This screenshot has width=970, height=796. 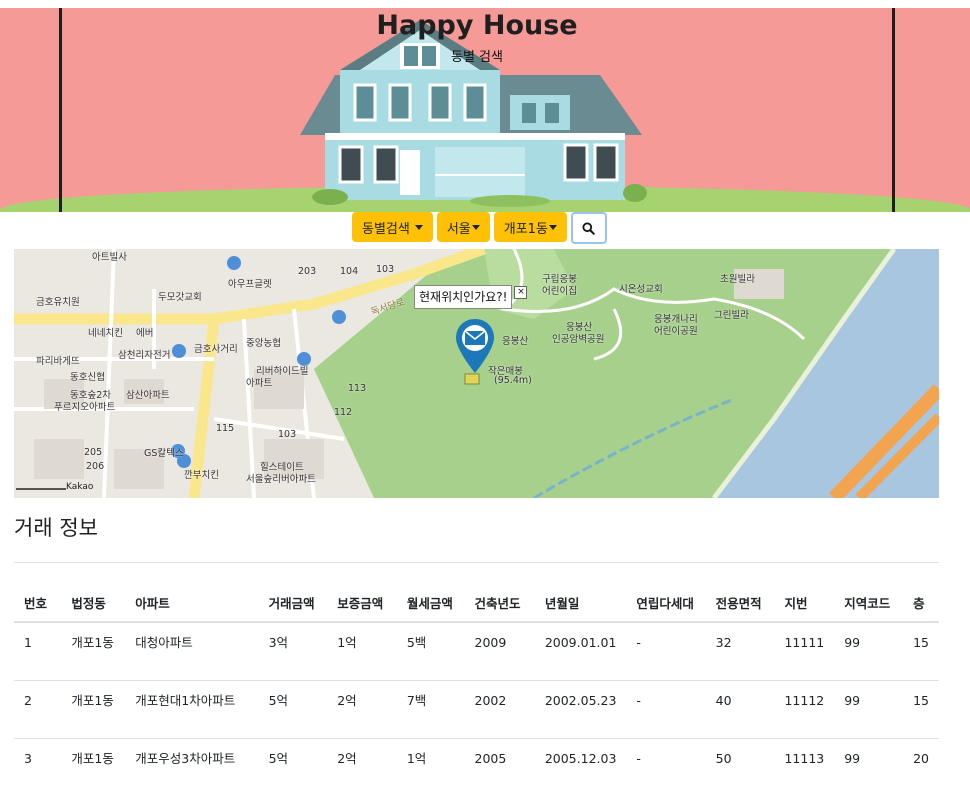 What do you see at coordinates (921, 767) in the screenshot?
I see `table-cell: 20` at bounding box center [921, 767].